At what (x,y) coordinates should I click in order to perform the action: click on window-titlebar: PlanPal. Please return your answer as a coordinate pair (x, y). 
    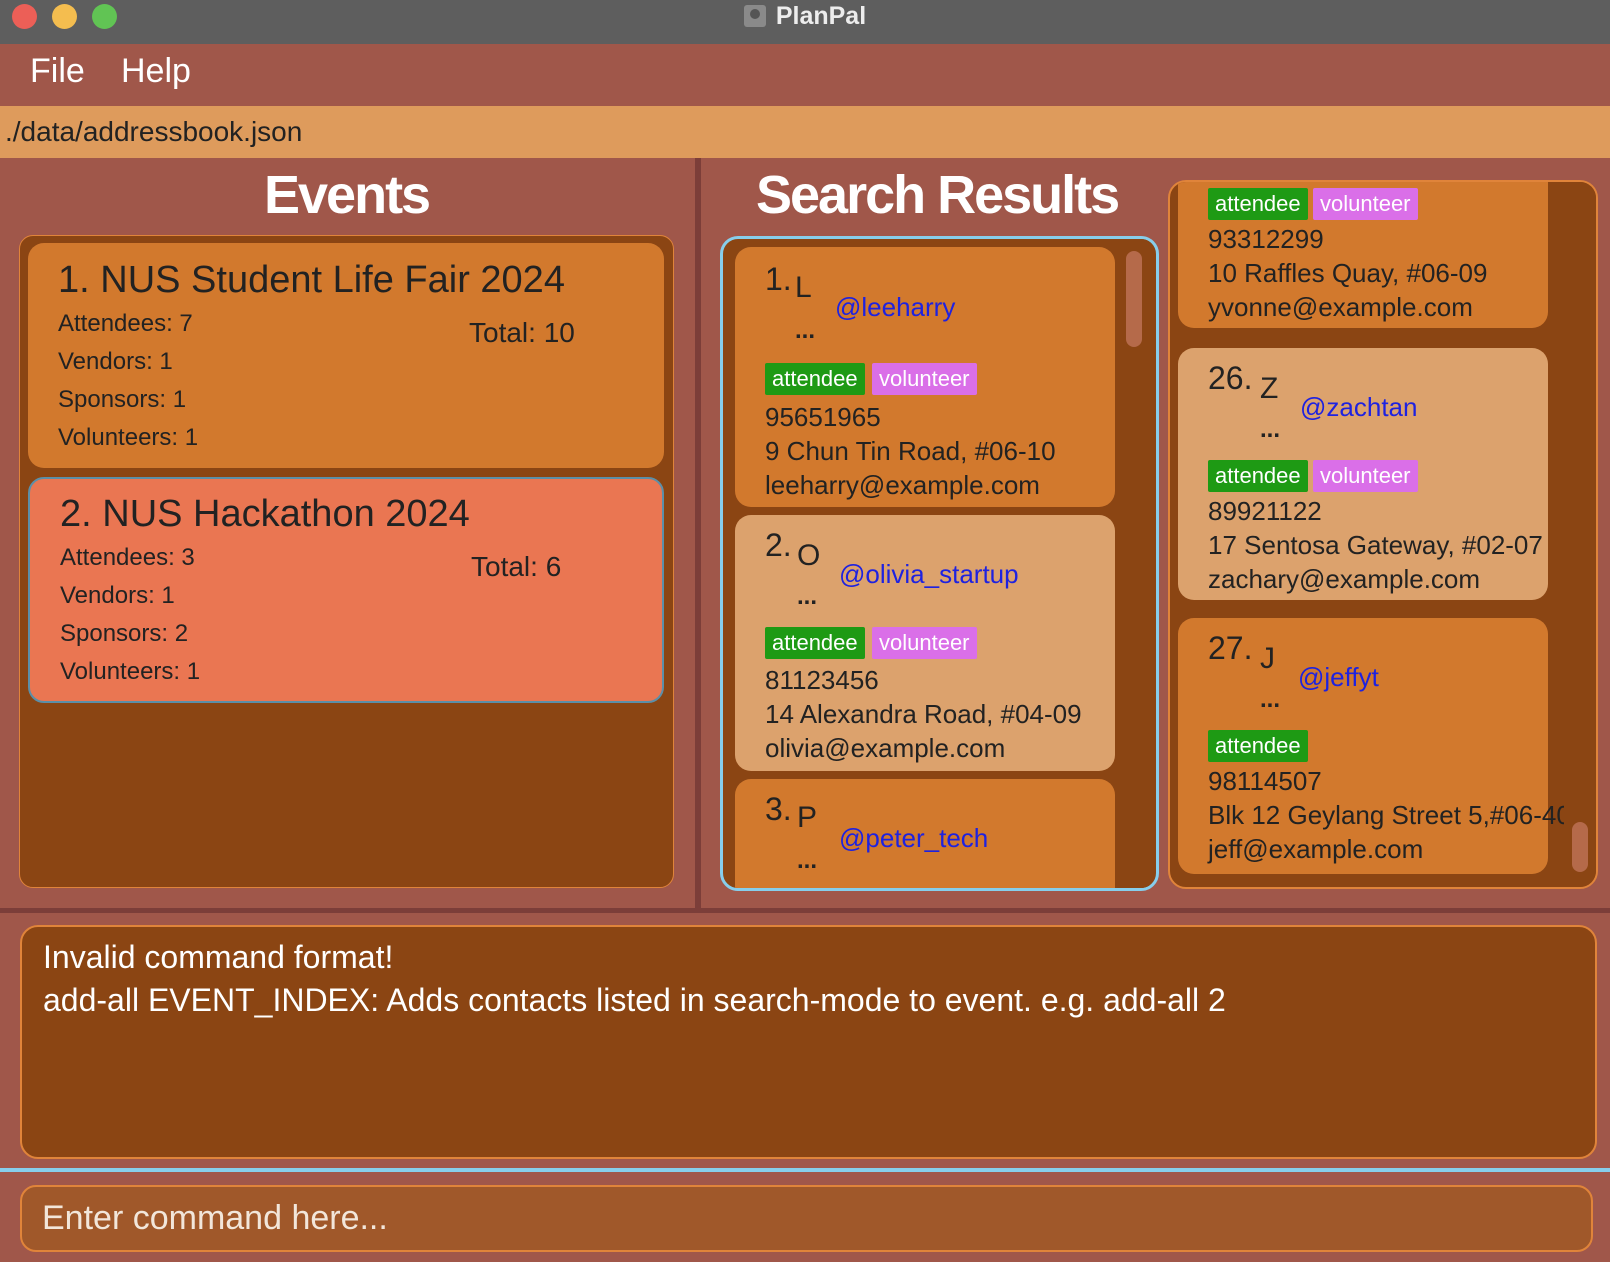
    Looking at the image, I should click on (805, 22).